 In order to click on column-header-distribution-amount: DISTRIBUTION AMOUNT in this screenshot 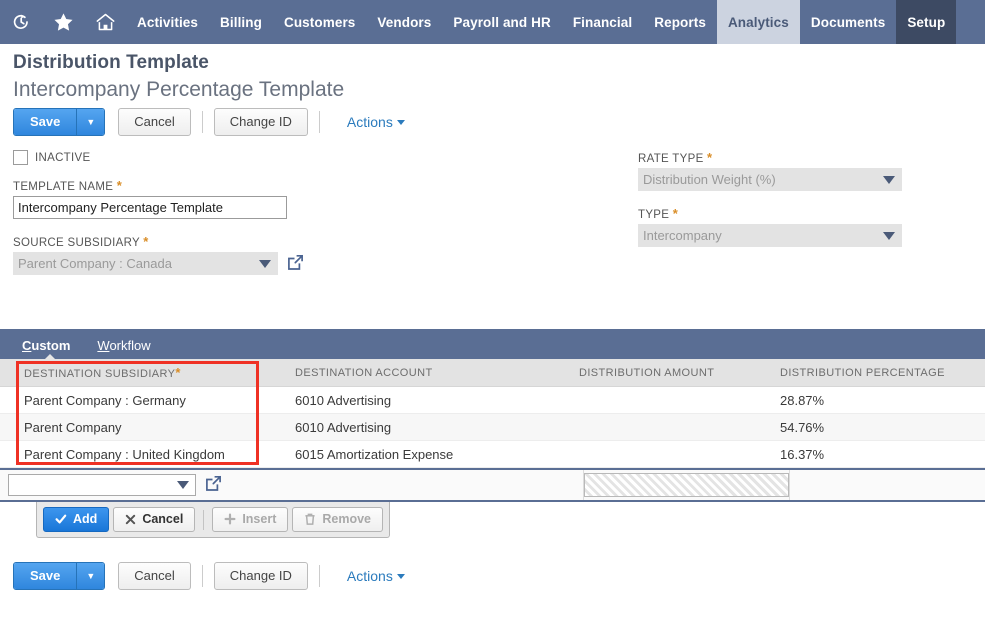, I will do `click(677, 373)`.